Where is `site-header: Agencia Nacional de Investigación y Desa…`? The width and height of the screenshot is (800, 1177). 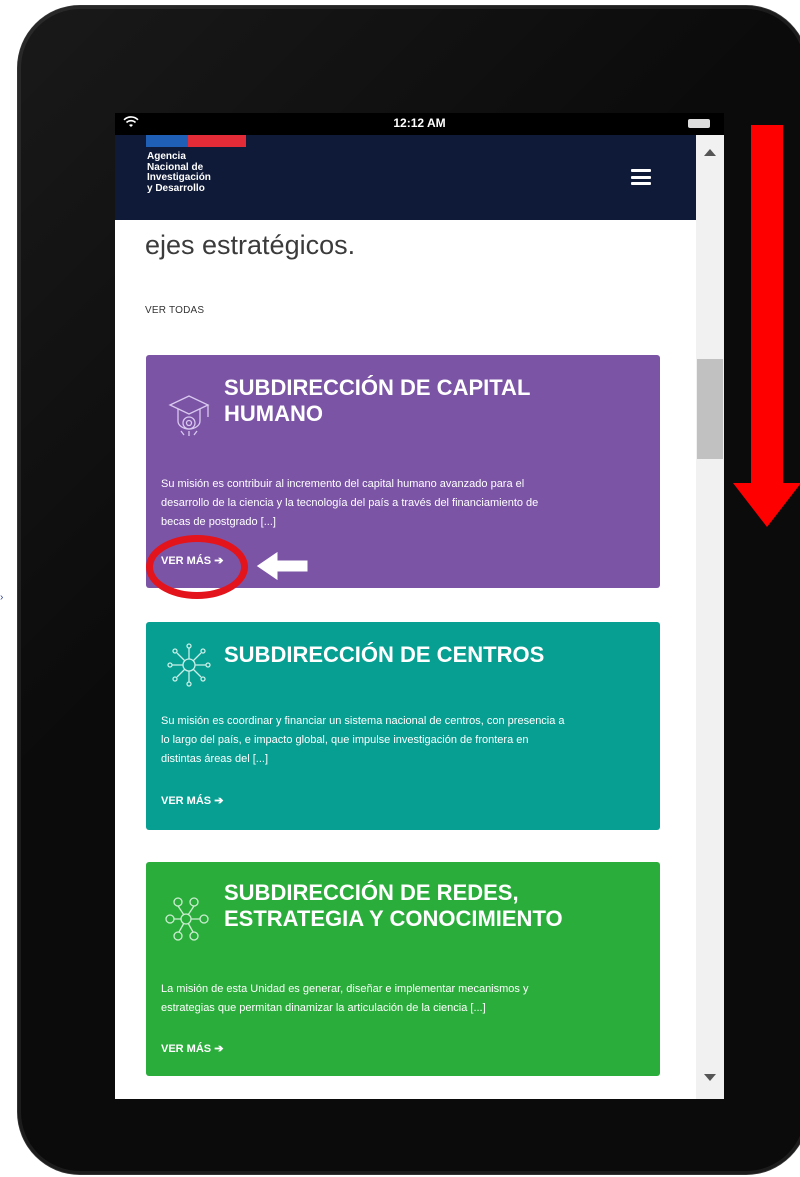
site-header: Agencia Nacional de Investigación y Desa… is located at coordinates (405, 177).